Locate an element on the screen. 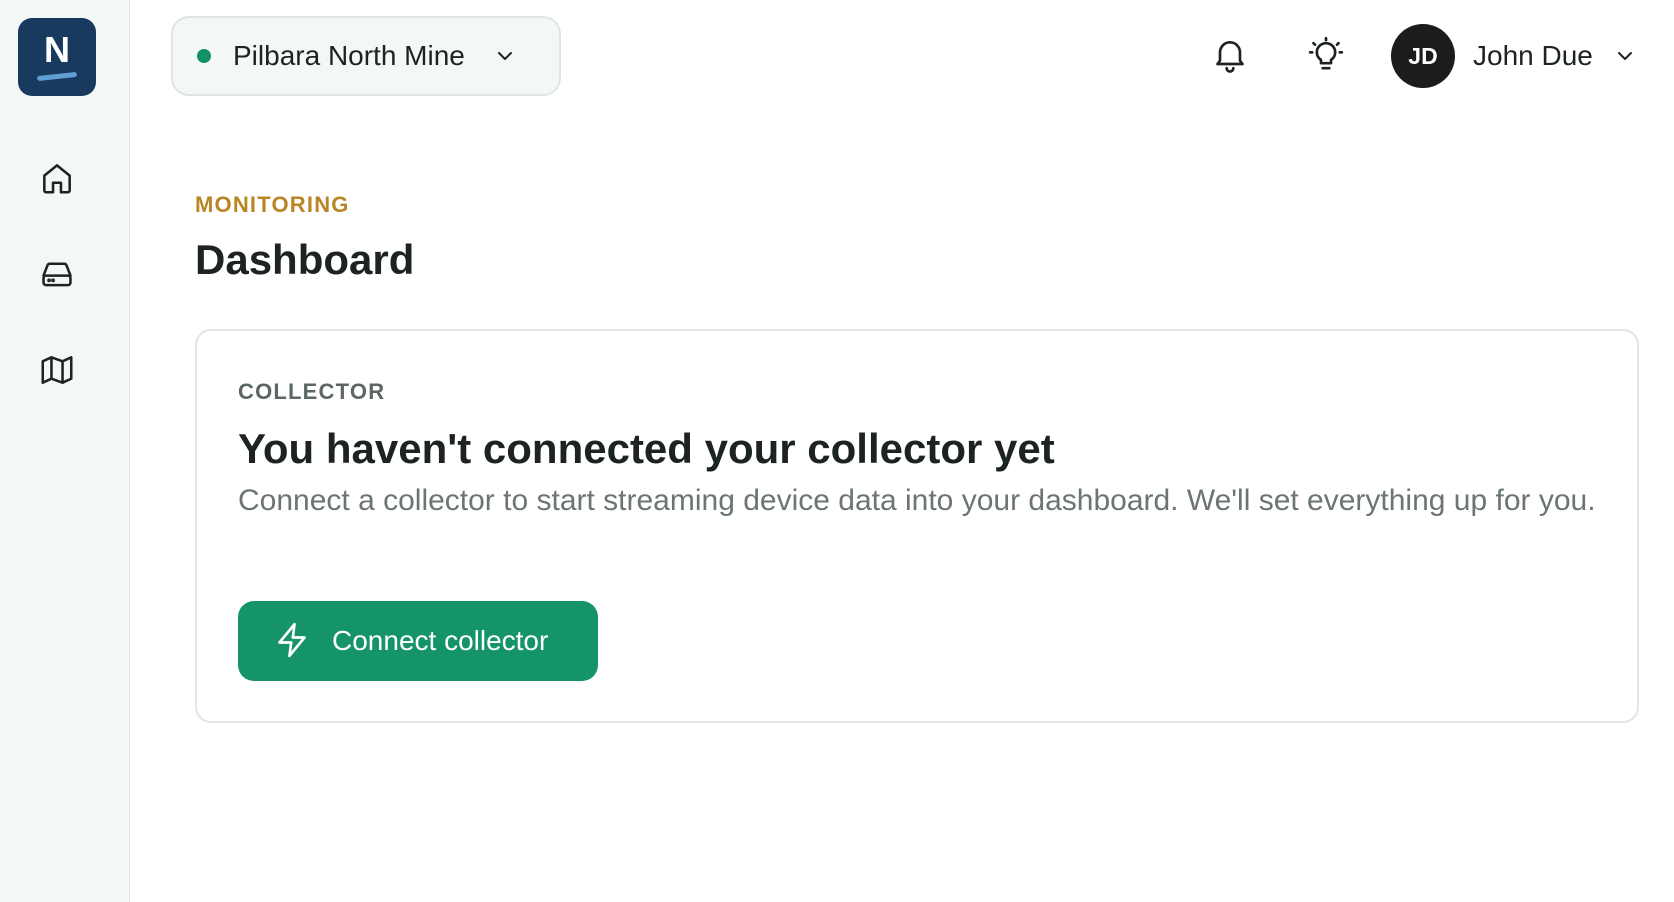 The image size is (1674, 902). logo-letter: N is located at coordinates (57, 49).